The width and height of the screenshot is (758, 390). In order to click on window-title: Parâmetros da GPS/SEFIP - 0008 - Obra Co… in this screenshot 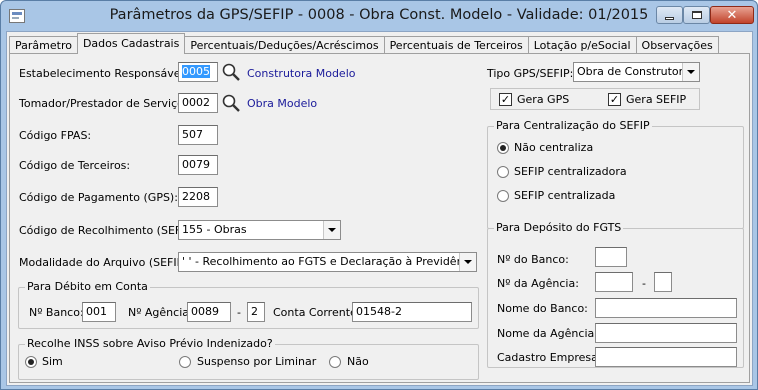, I will do `click(379, 15)`.